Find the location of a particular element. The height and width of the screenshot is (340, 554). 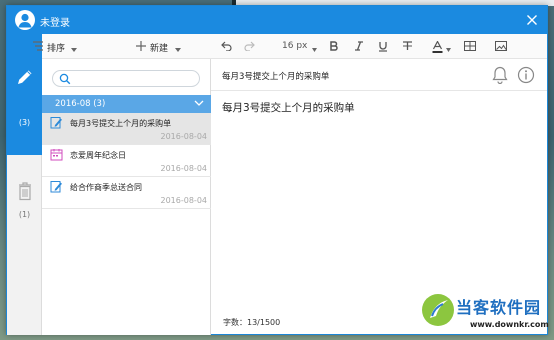

word-count: 字数：13/1500 is located at coordinates (252, 322).